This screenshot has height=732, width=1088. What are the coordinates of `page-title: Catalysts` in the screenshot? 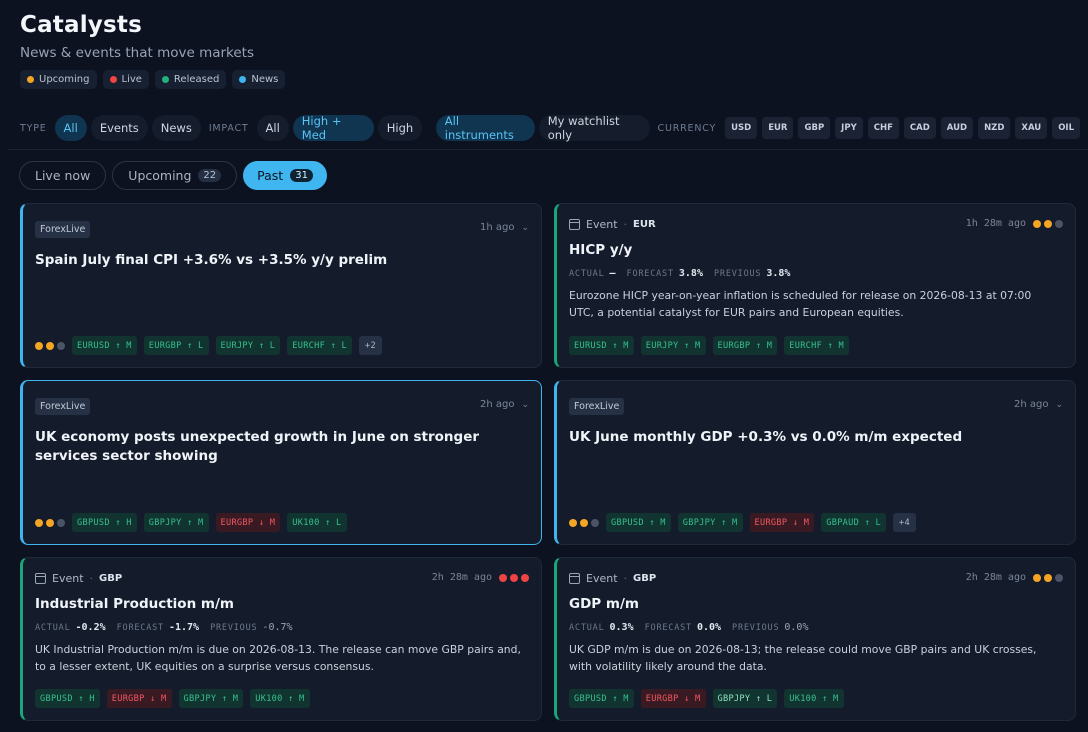 It's located at (81, 25).